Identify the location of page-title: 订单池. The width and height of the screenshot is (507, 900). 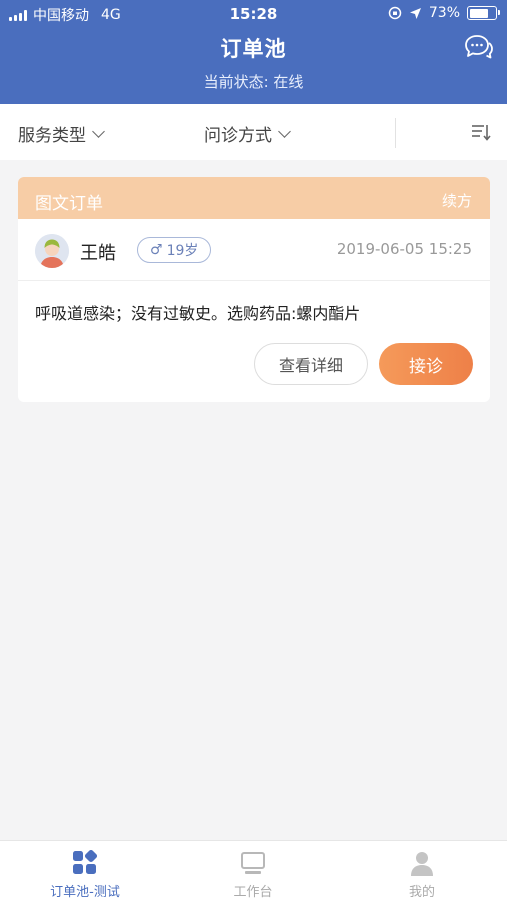
(253, 49).